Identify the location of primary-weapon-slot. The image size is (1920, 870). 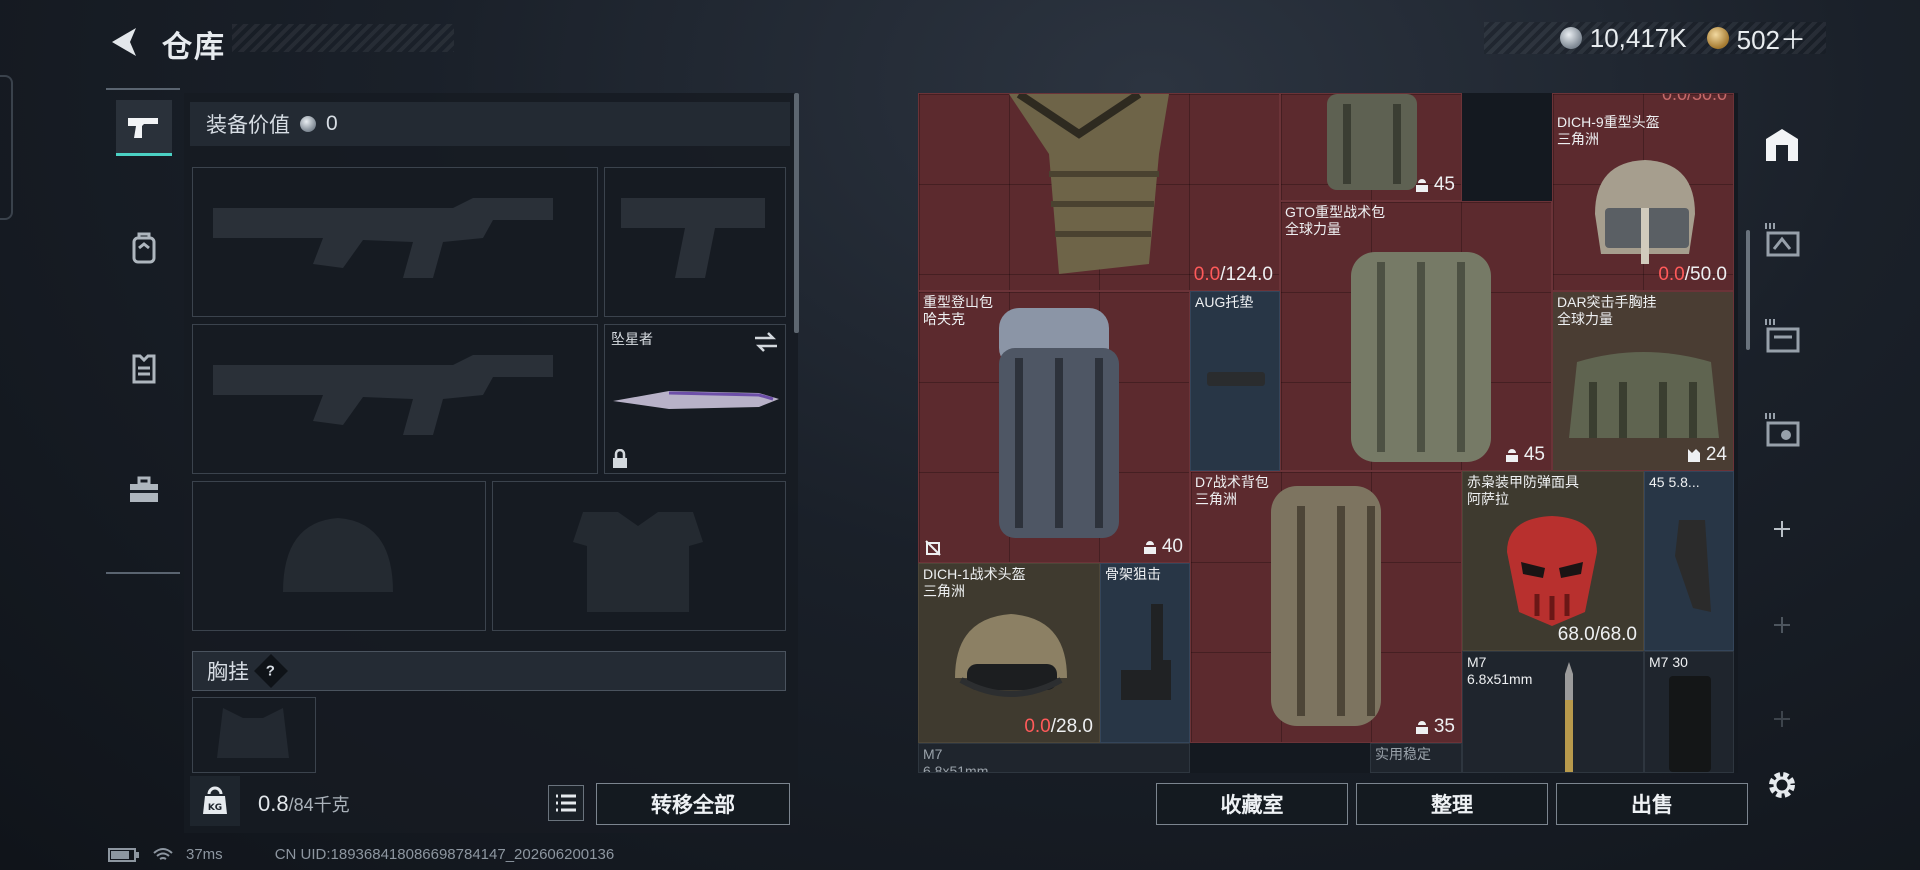
(395, 242).